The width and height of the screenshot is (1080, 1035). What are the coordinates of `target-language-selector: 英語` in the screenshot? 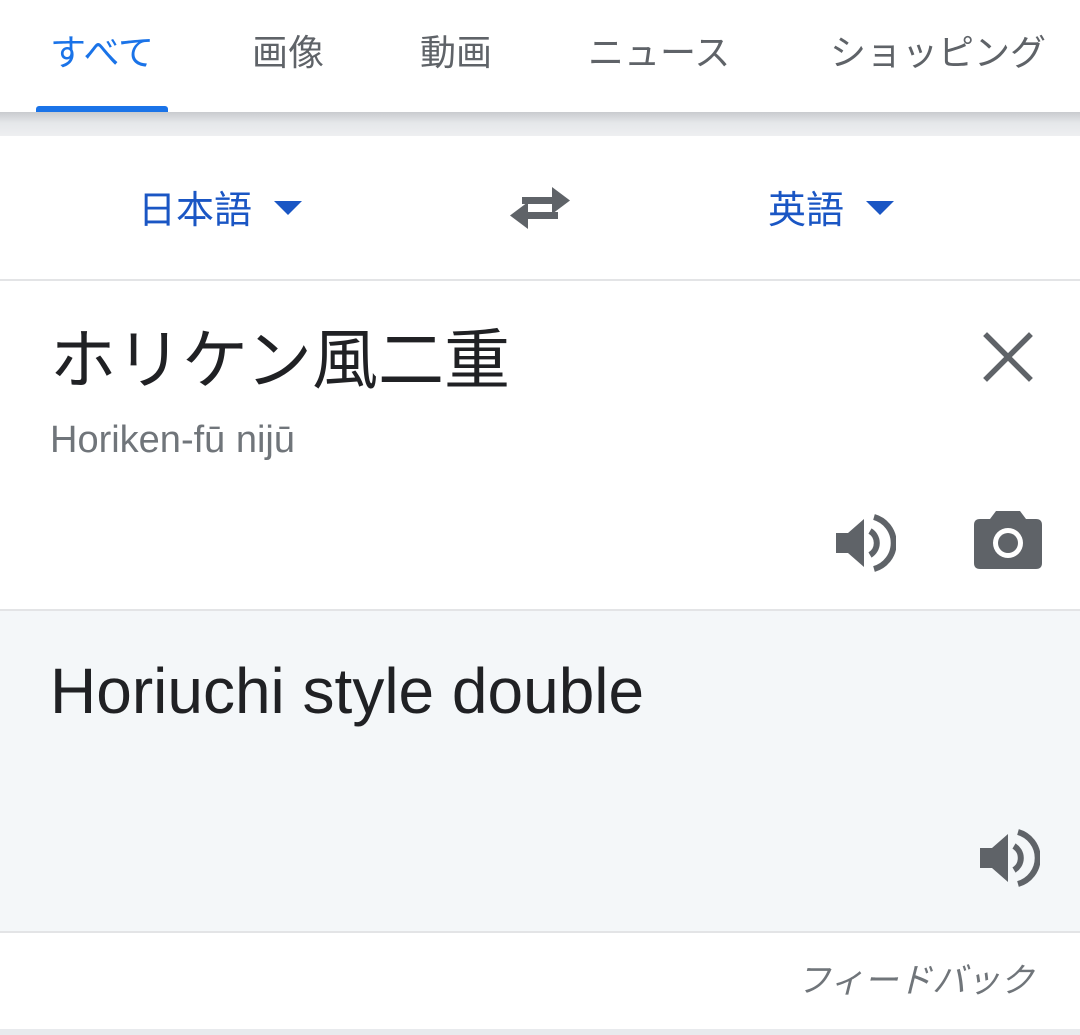 It's located at (831, 207).